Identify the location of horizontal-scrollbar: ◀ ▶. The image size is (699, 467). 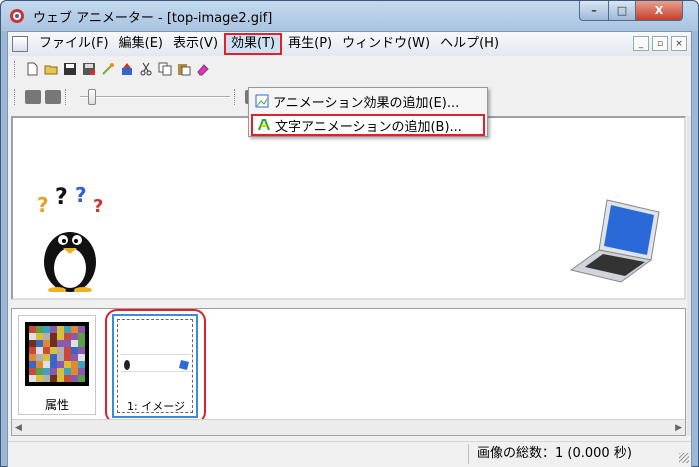
(348, 427).